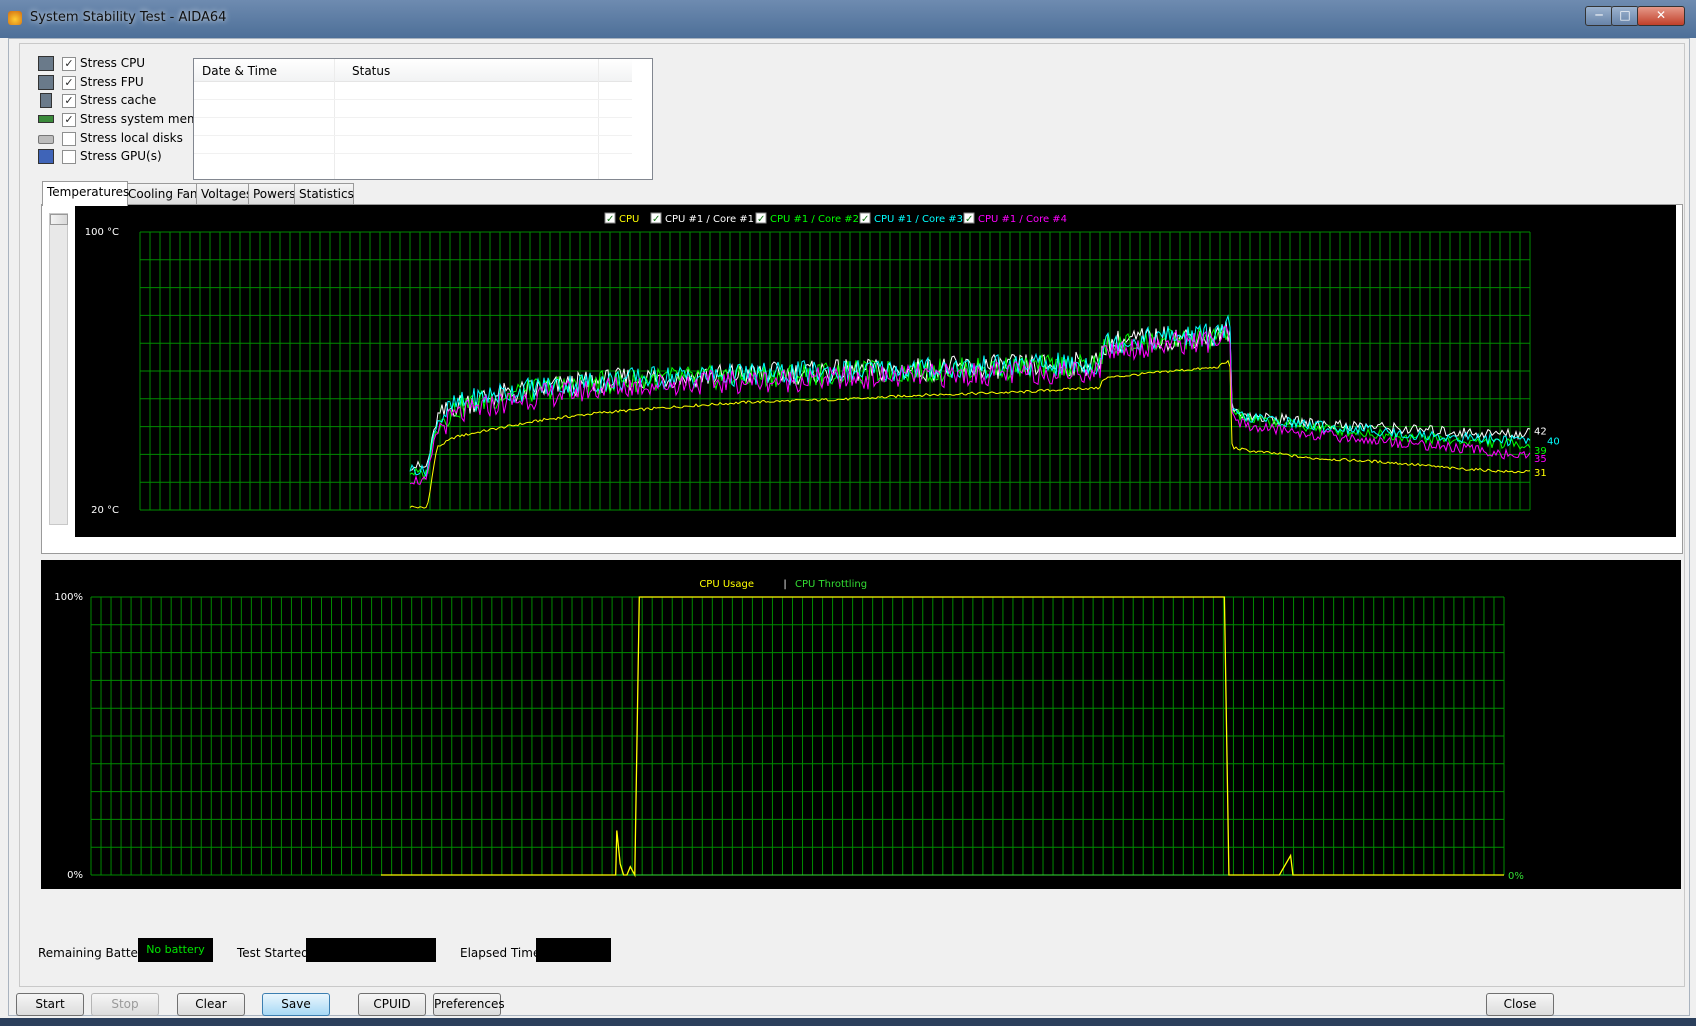 The height and width of the screenshot is (1026, 1696). Describe the element at coordinates (296, 1004) in the screenshot. I see `save-button: Save` at that location.